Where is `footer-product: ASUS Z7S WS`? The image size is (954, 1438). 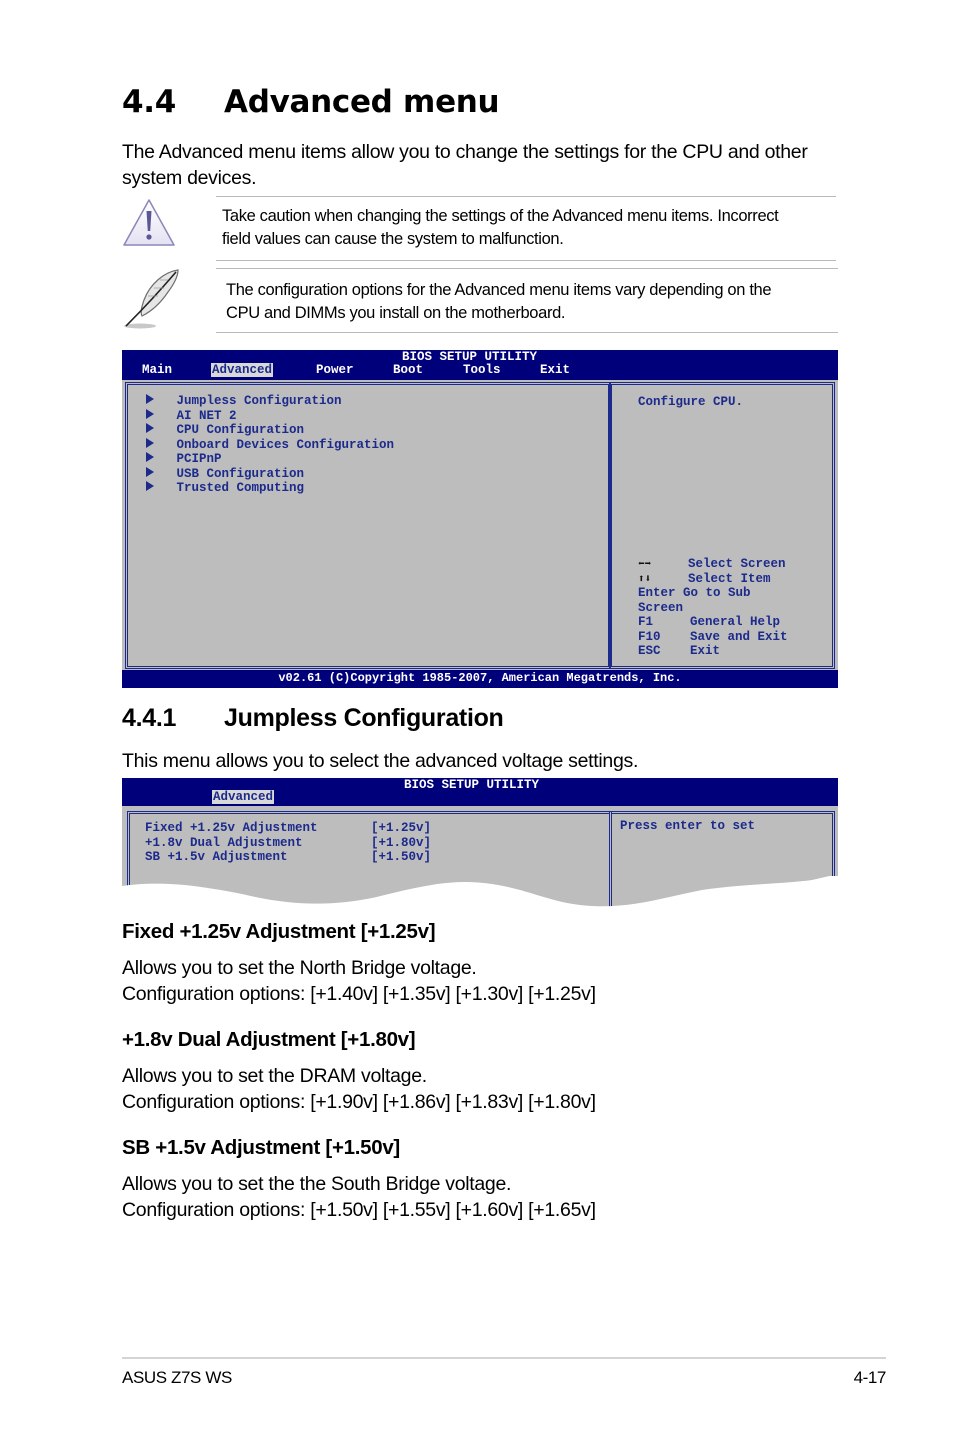 footer-product: ASUS Z7S WS is located at coordinates (177, 1377).